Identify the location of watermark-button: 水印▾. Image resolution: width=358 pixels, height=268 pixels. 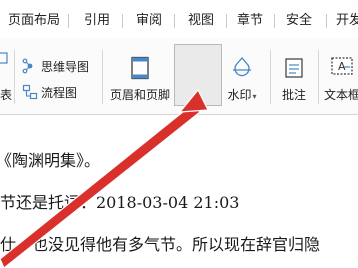
(242, 71).